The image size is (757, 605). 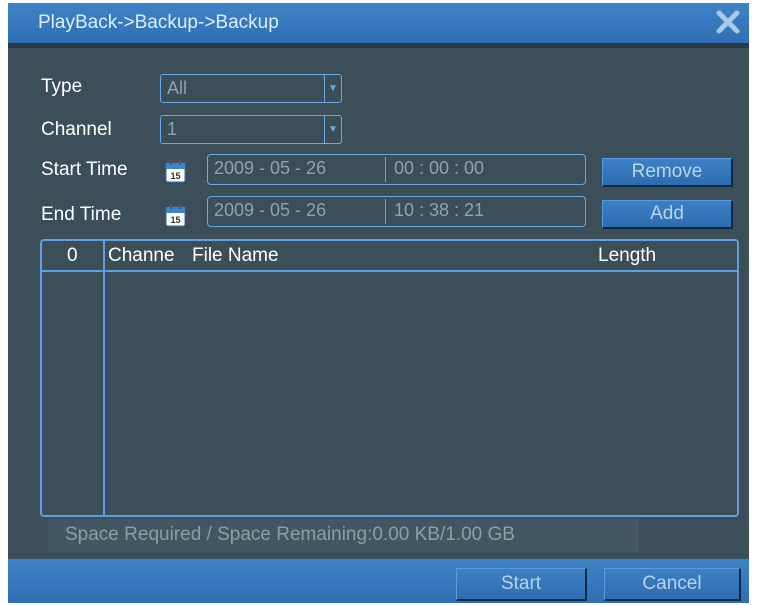 What do you see at coordinates (62, 86) in the screenshot?
I see `type-label: Type` at bounding box center [62, 86].